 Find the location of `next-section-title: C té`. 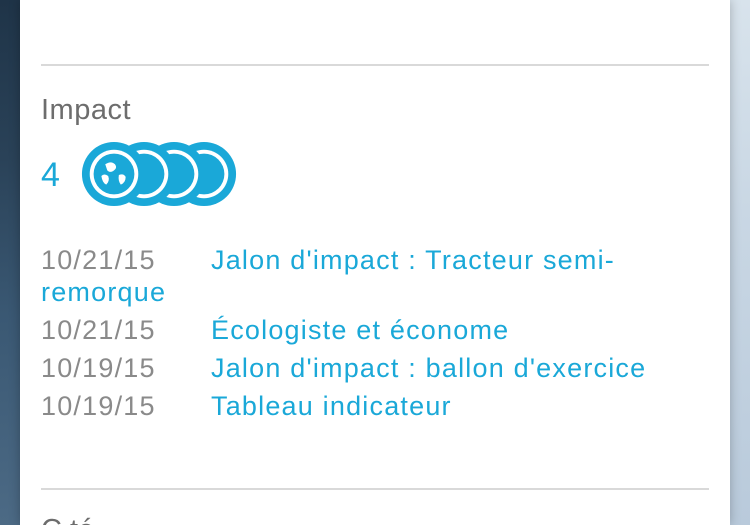

next-section-title: C té is located at coordinates (67, 518).